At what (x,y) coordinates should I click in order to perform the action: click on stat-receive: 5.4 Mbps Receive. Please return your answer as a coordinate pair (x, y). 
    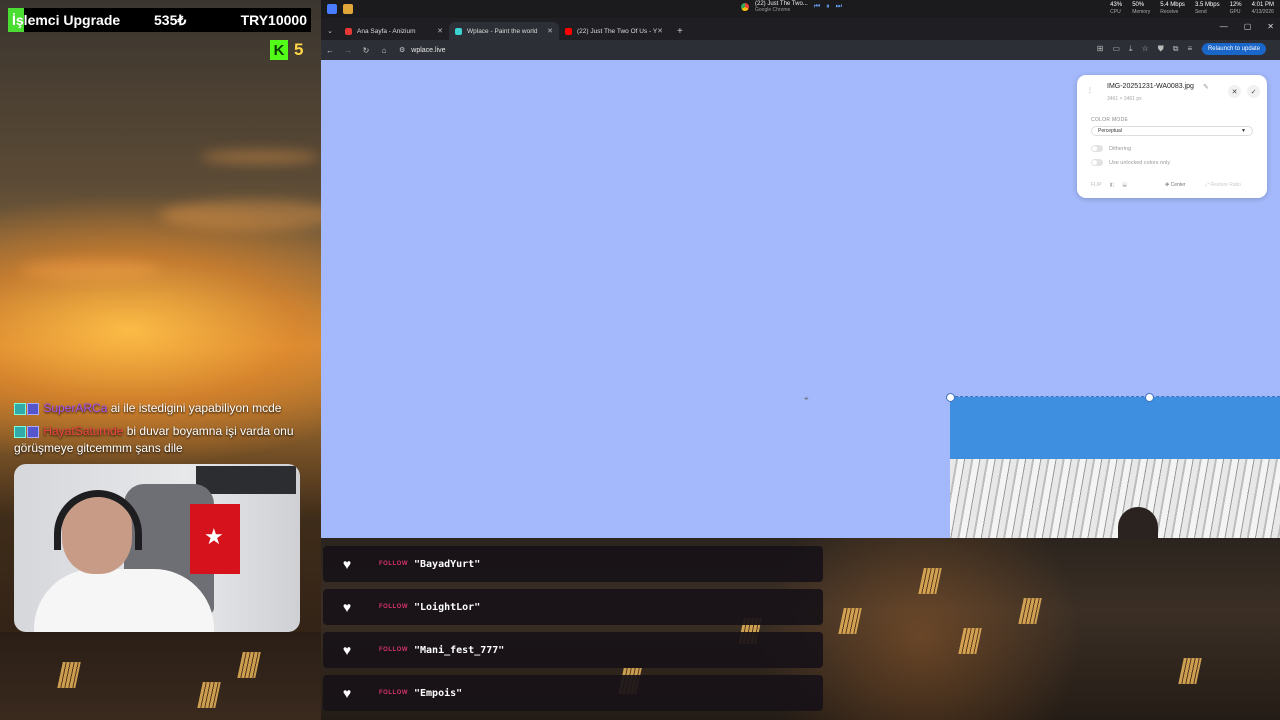
    Looking at the image, I should click on (1172, 8).